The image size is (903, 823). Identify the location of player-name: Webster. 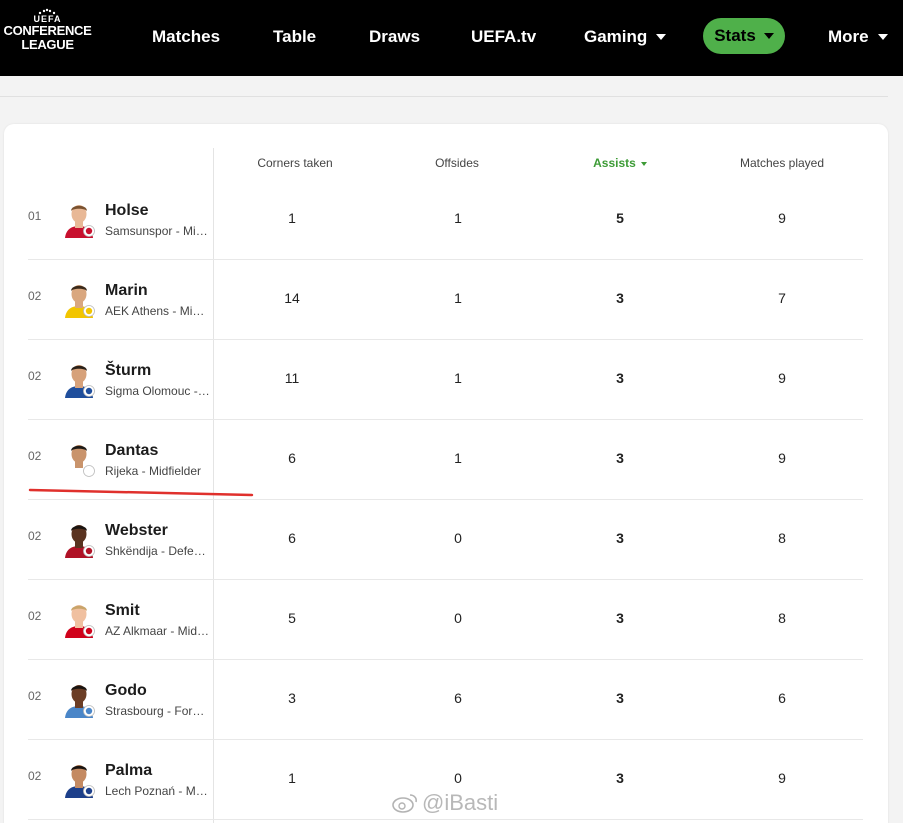
(136, 531).